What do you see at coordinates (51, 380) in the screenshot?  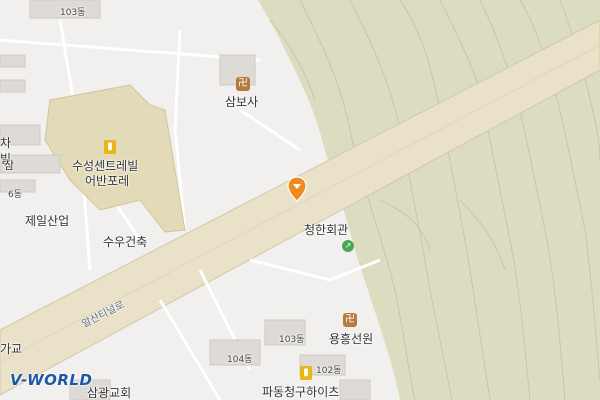 I see `vworld-logo: V-WORLD` at bounding box center [51, 380].